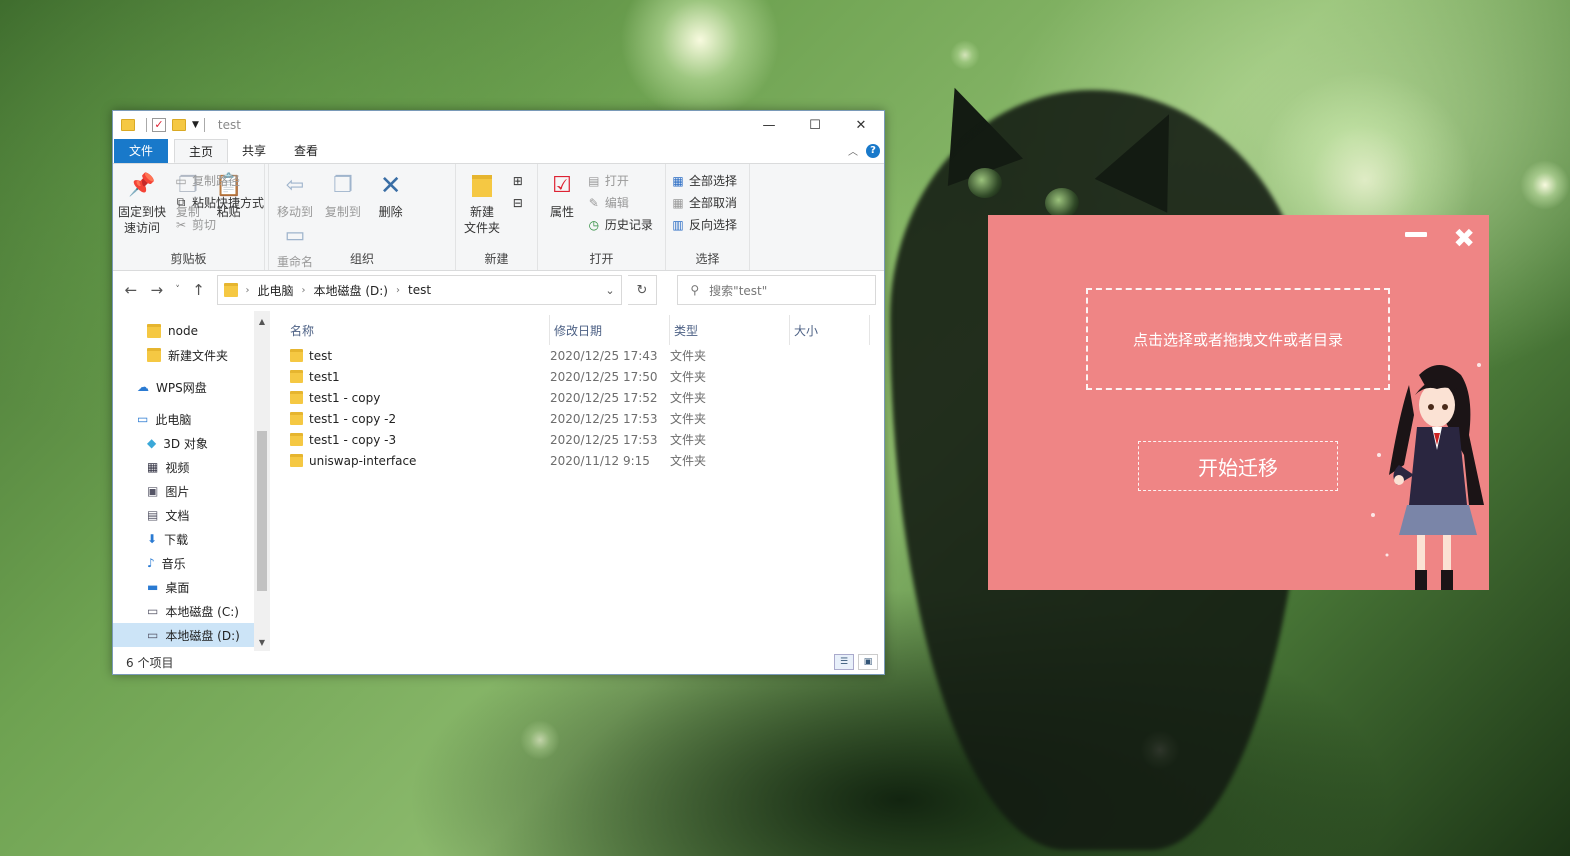  I want to click on address-bar: › 此电脑 › 本地磁盘 (D:) › test ⌄, so click(419, 290).